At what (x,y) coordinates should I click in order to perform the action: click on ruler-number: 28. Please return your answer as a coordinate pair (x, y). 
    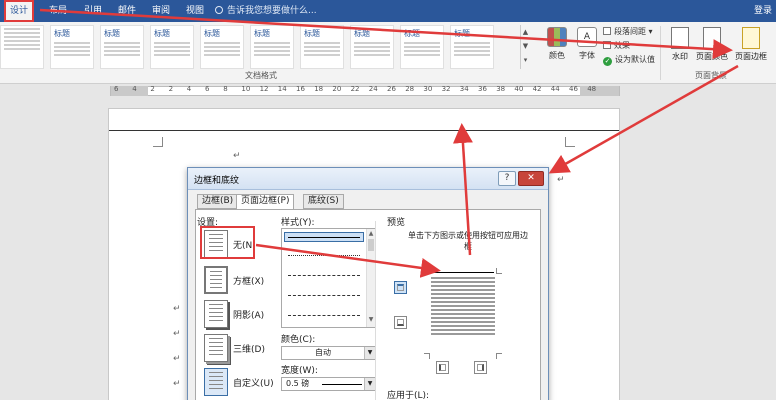
    Looking at the image, I should click on (410, 89).